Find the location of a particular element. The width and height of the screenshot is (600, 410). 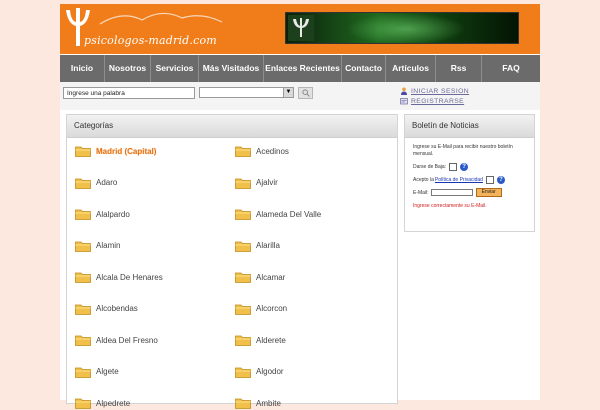

site-header: psicologos-madrid.com is located at coordinates (300, 29).